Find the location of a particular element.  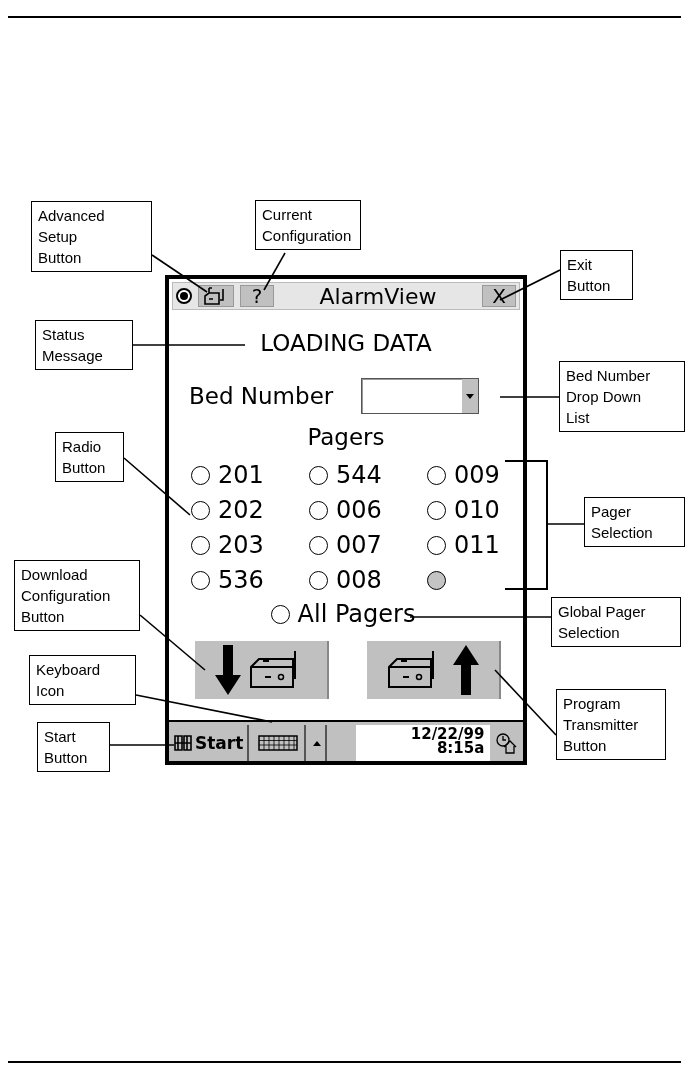

keyboard-icon is located at coordinates (278, 743).